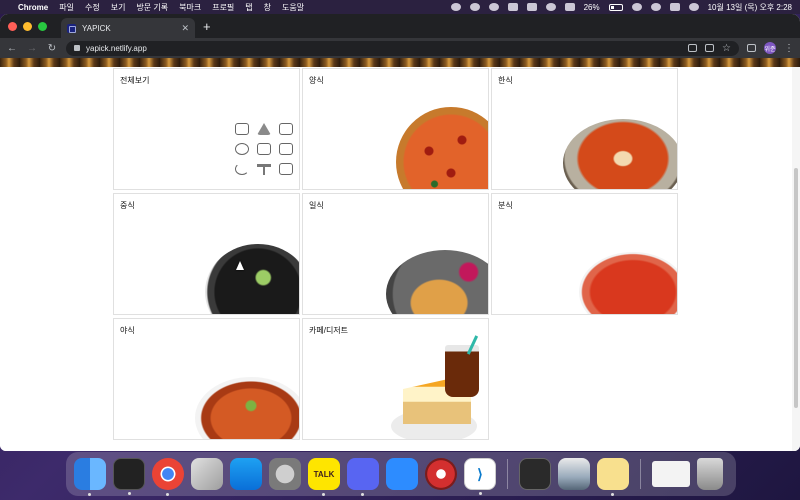  I want to click on wifi-icon, so click(636, 7).